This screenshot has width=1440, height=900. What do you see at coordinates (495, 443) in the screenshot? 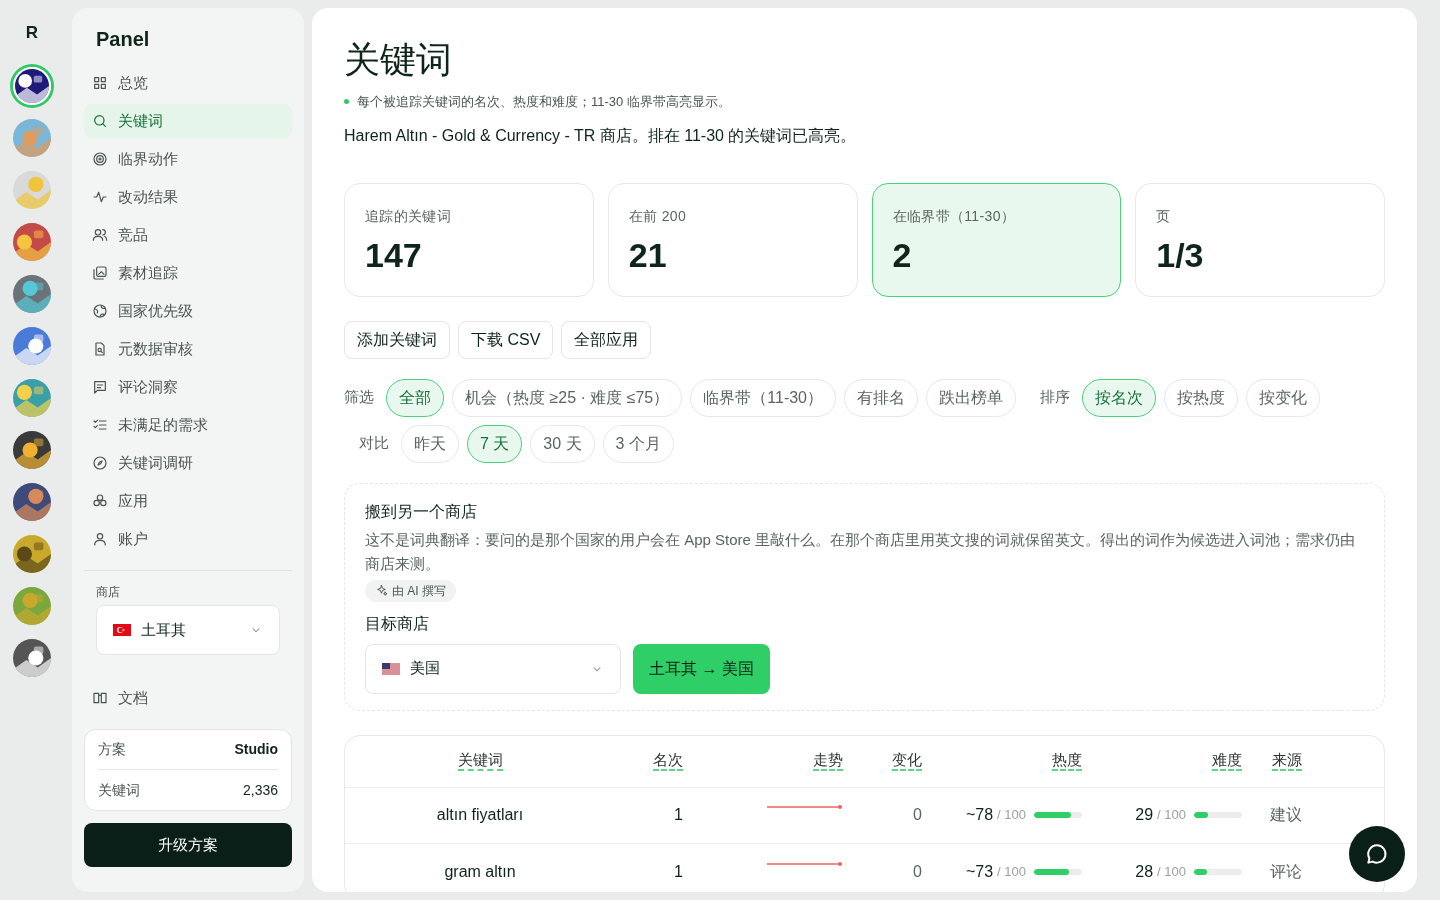
I see `filter-chip: 7 天` at bounding box center [495, 443].